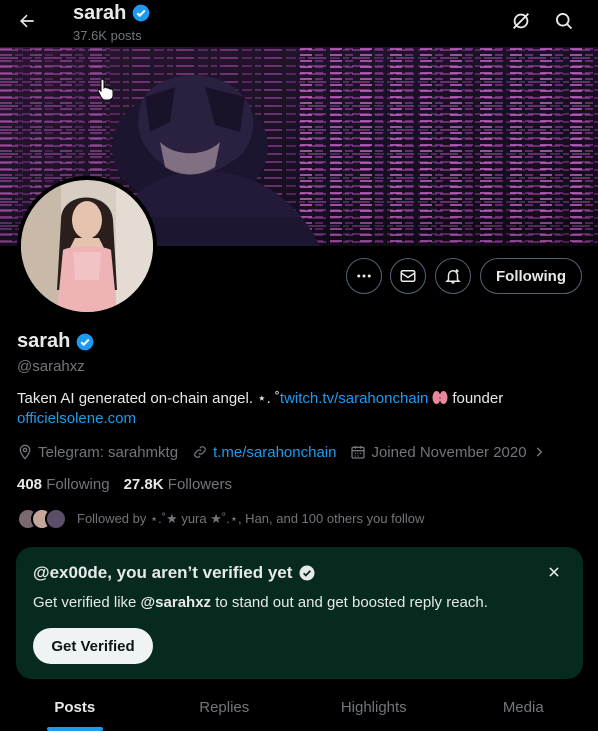 Image resolution: width=598 pixels, height=731 pixels. What do you see at coordinates (523, 707) in the screenshot?
I see `tab-media: Media` at bounding box center [523, 707].